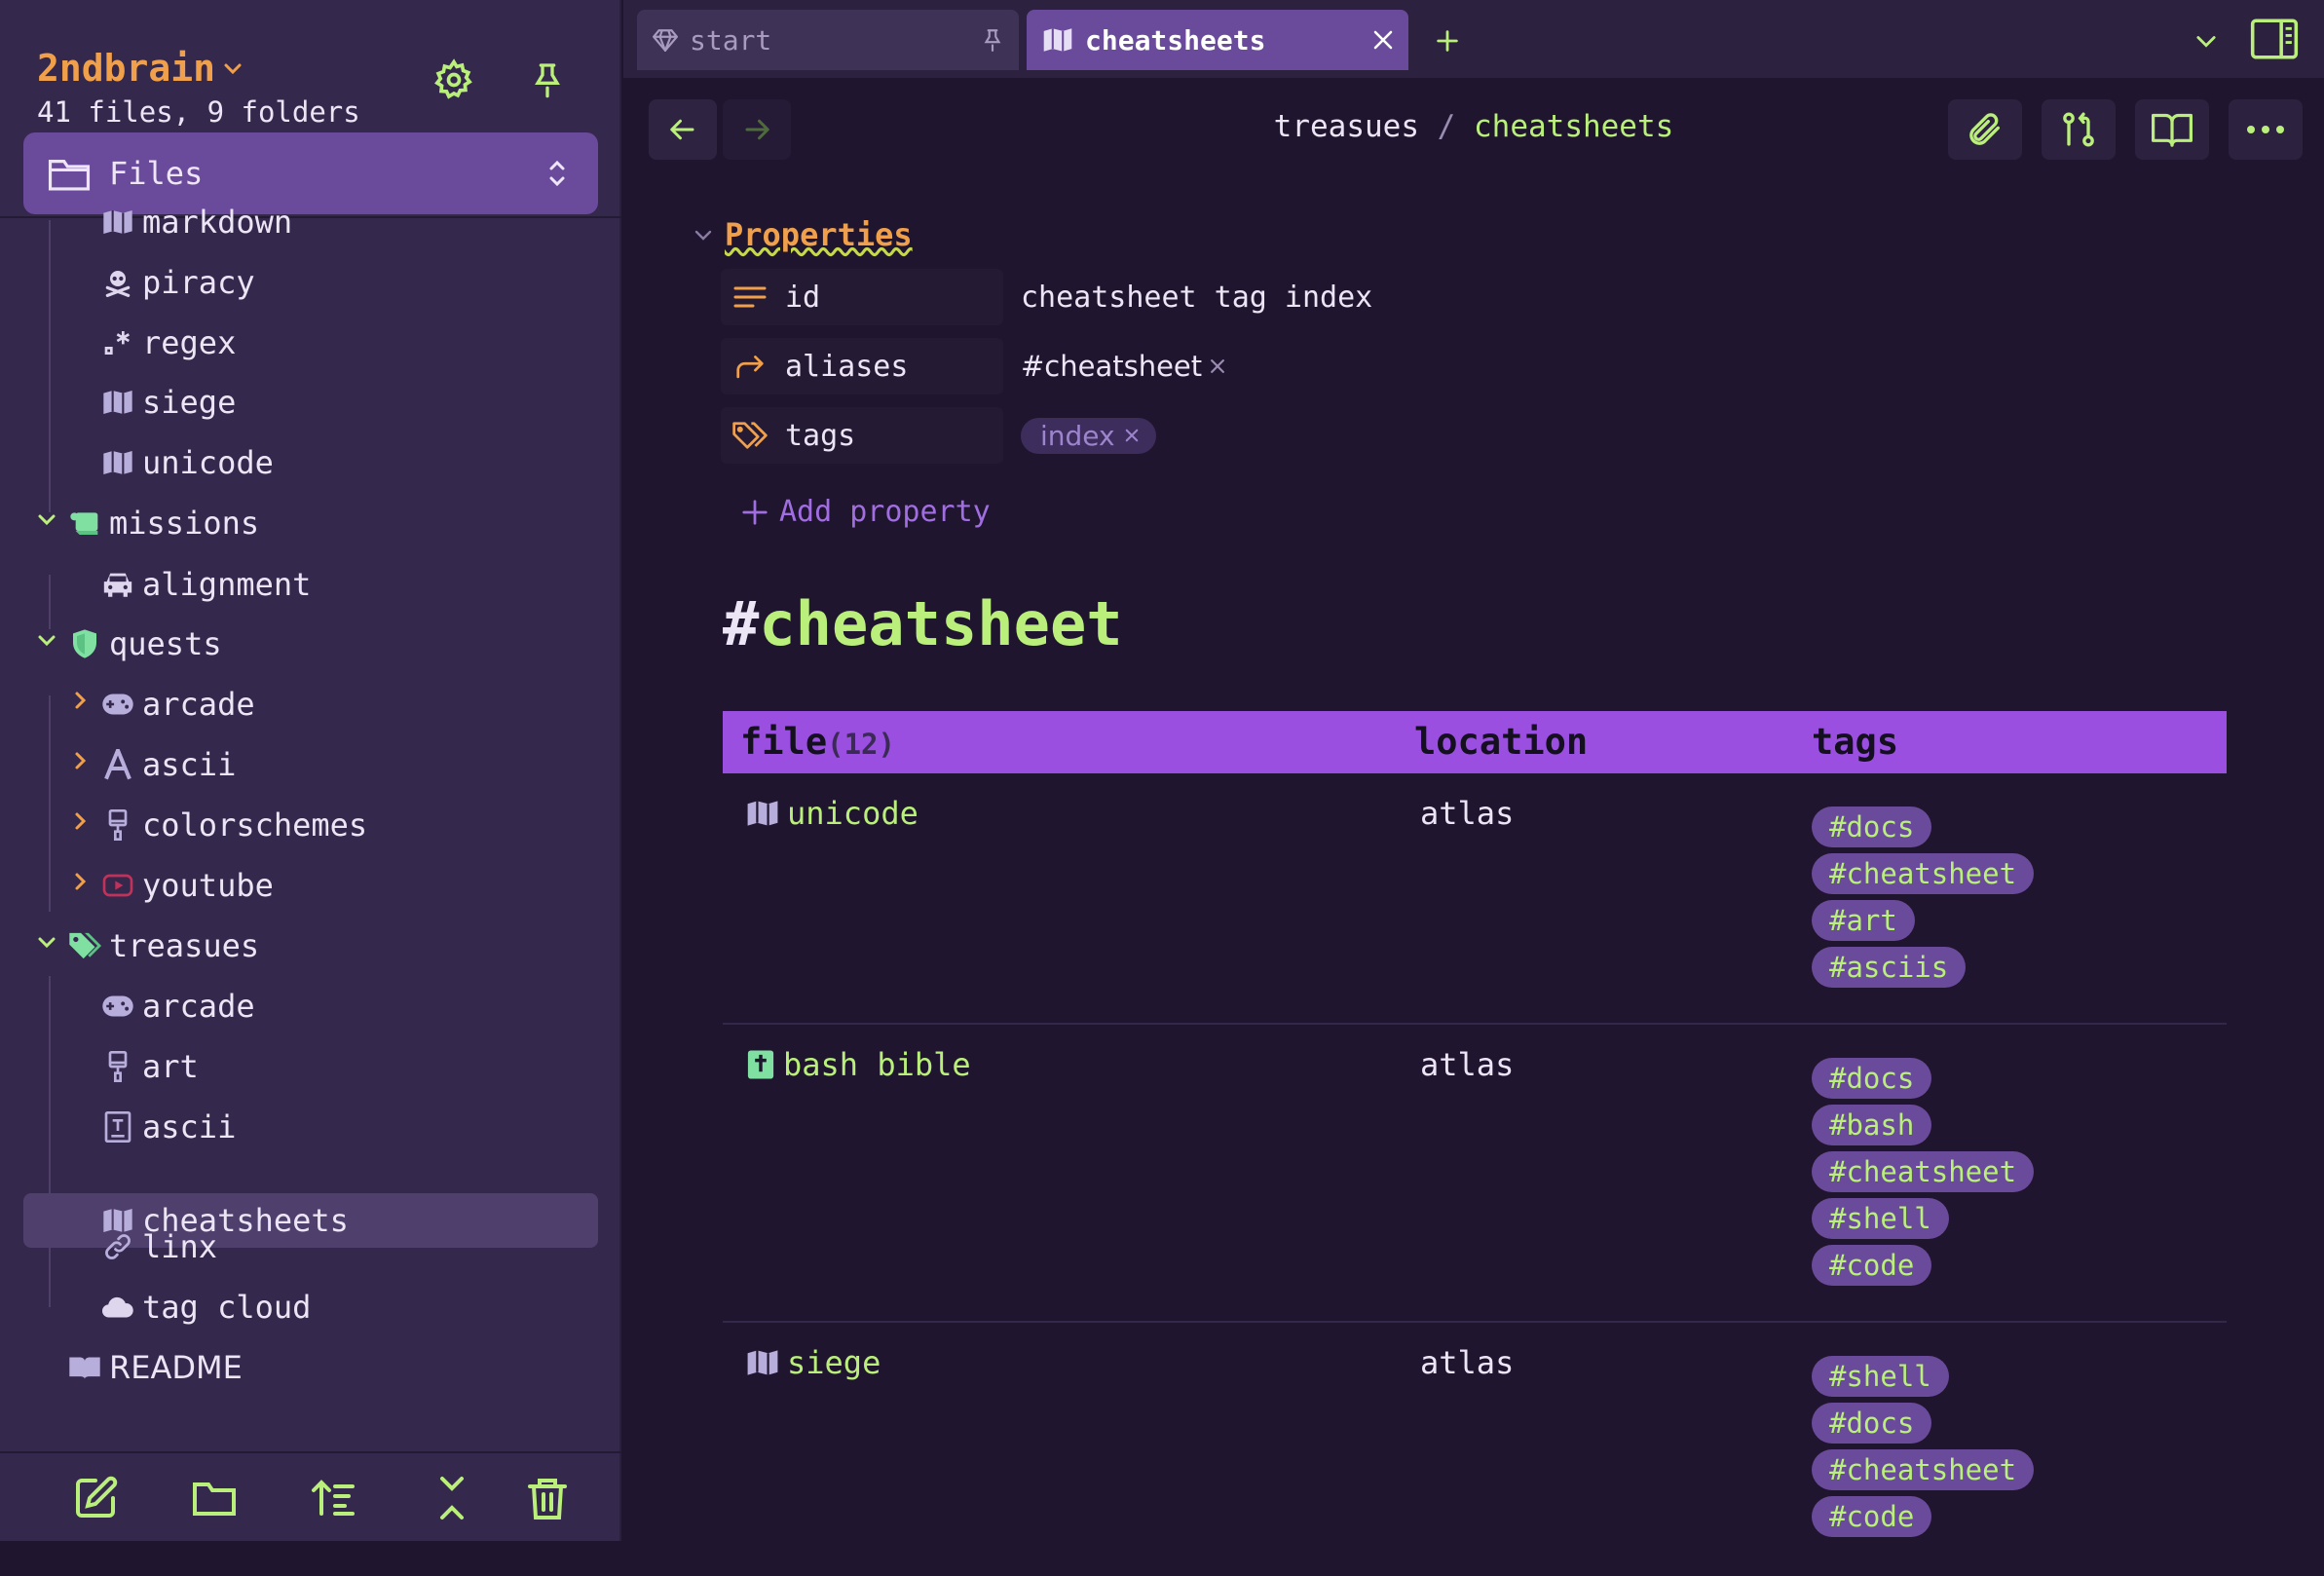 The image size is (2324, 1576). I want to click on tree-item-label: markdown, so click(217, 222).